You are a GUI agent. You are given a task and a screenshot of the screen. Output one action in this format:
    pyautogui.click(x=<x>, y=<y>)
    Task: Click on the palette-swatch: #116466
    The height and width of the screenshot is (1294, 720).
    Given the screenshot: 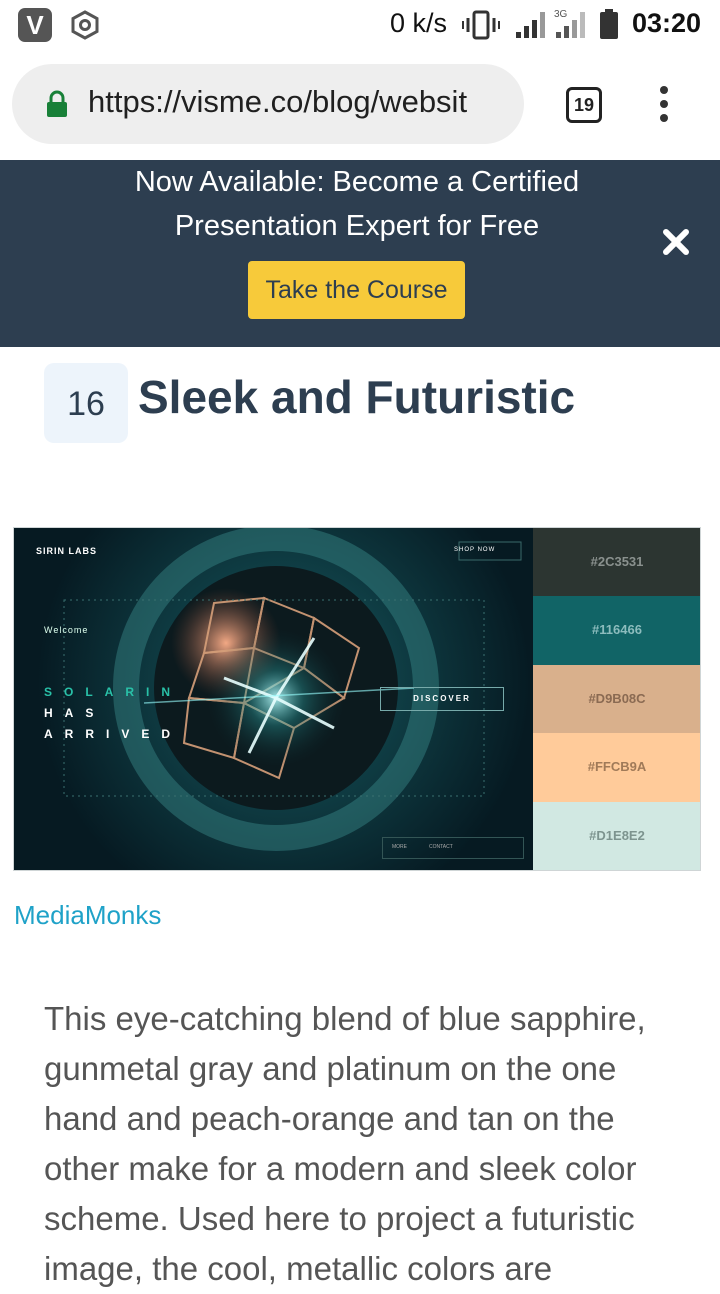 What is the action you would take?
    pyautogui.click(x=616, y=630)
    